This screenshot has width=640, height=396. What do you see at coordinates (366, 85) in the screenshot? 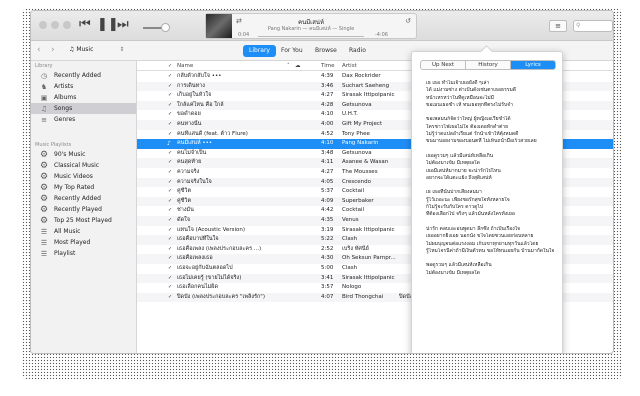
I see `song-artist: Suchart Saeheng` at bounding box center [366, 85].